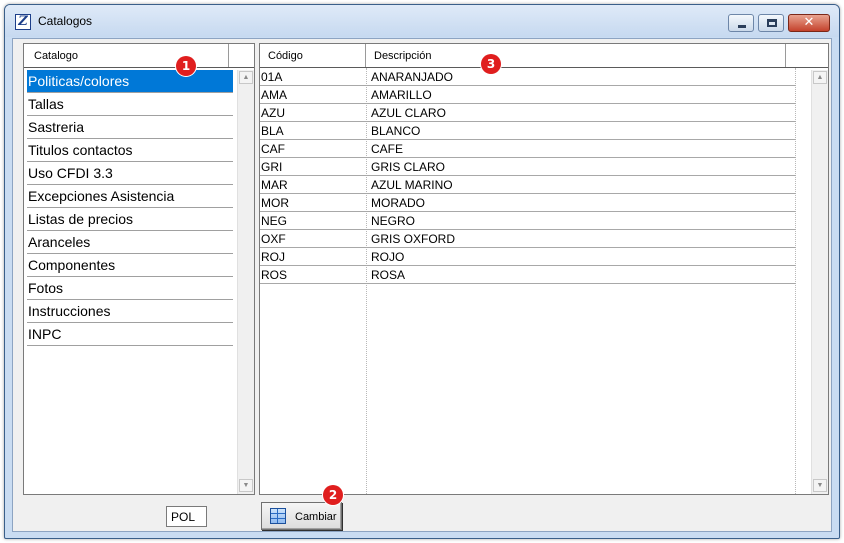  I want to click on catalog-list-header: Catalogo, so click(139, 56).